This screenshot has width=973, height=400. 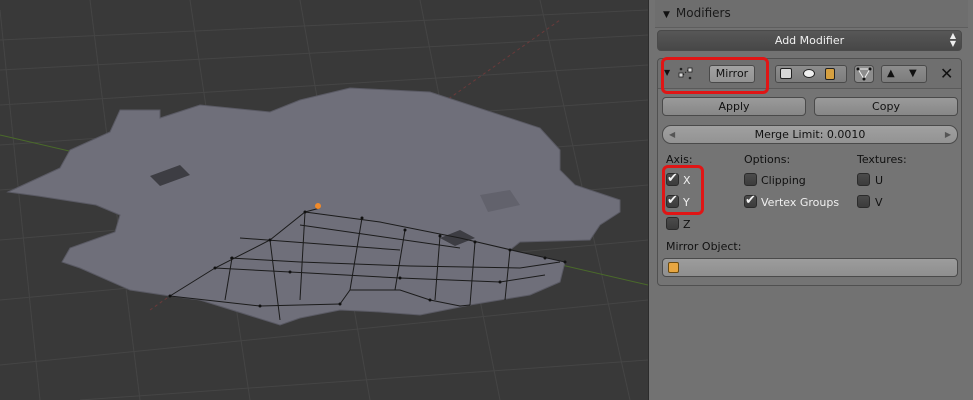 What do you see at coordinates (686, 202) in the screenshot?
I see `axis-y-label: Y` at bounding box center [686, 202].